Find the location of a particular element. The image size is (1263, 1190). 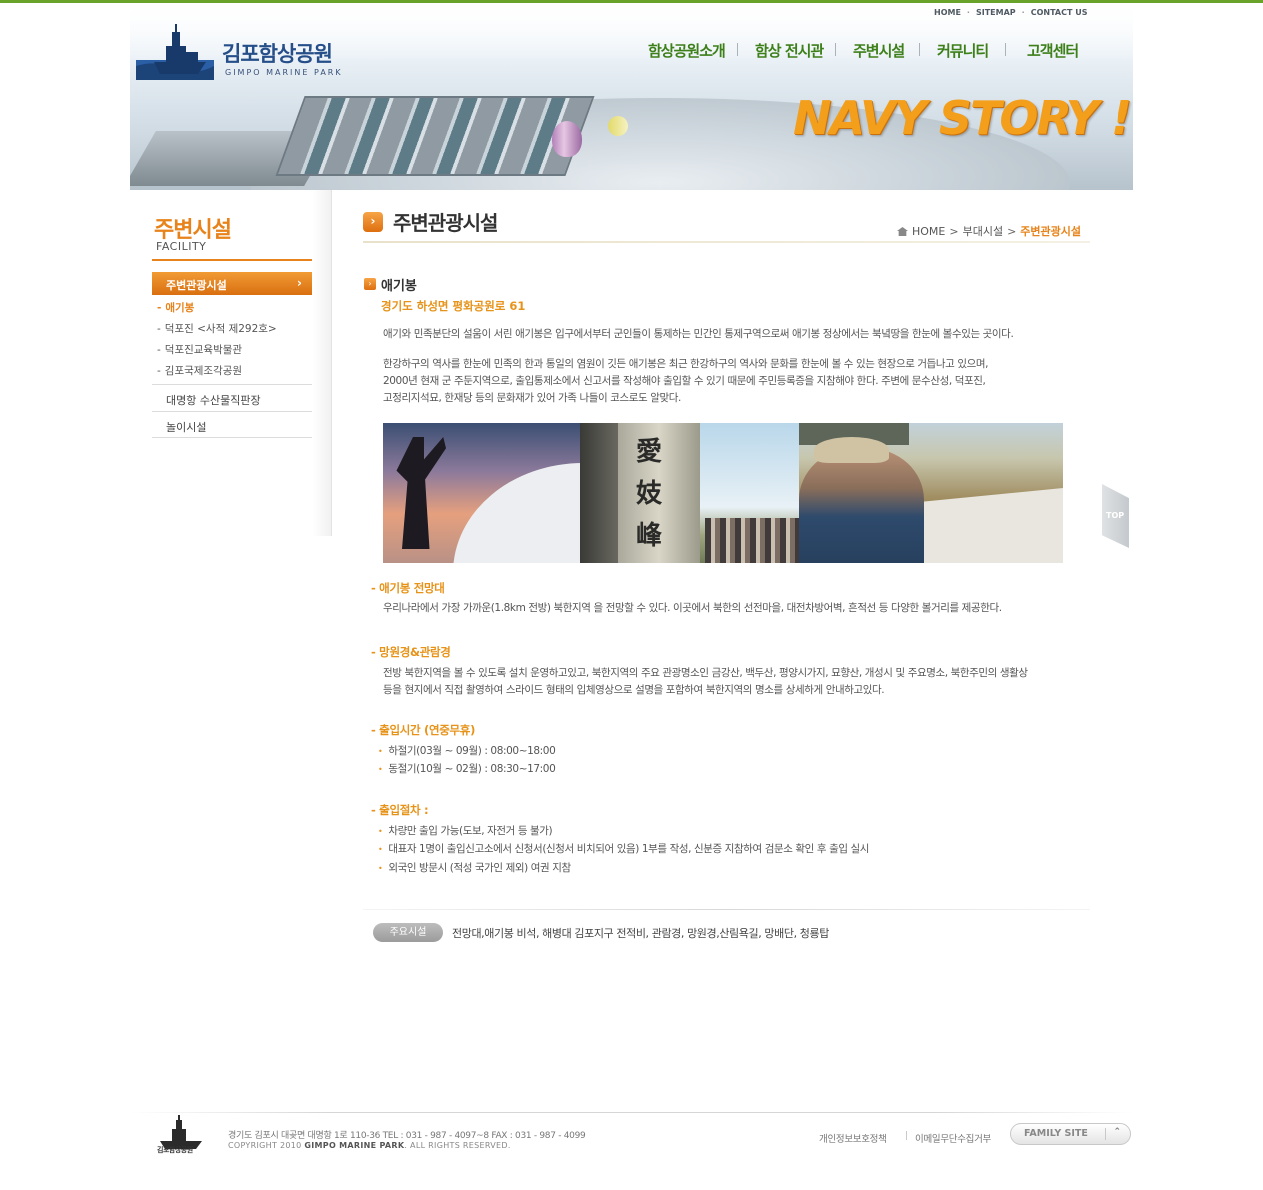

chevron-right-icon: › is located at coordinates (299, 283).